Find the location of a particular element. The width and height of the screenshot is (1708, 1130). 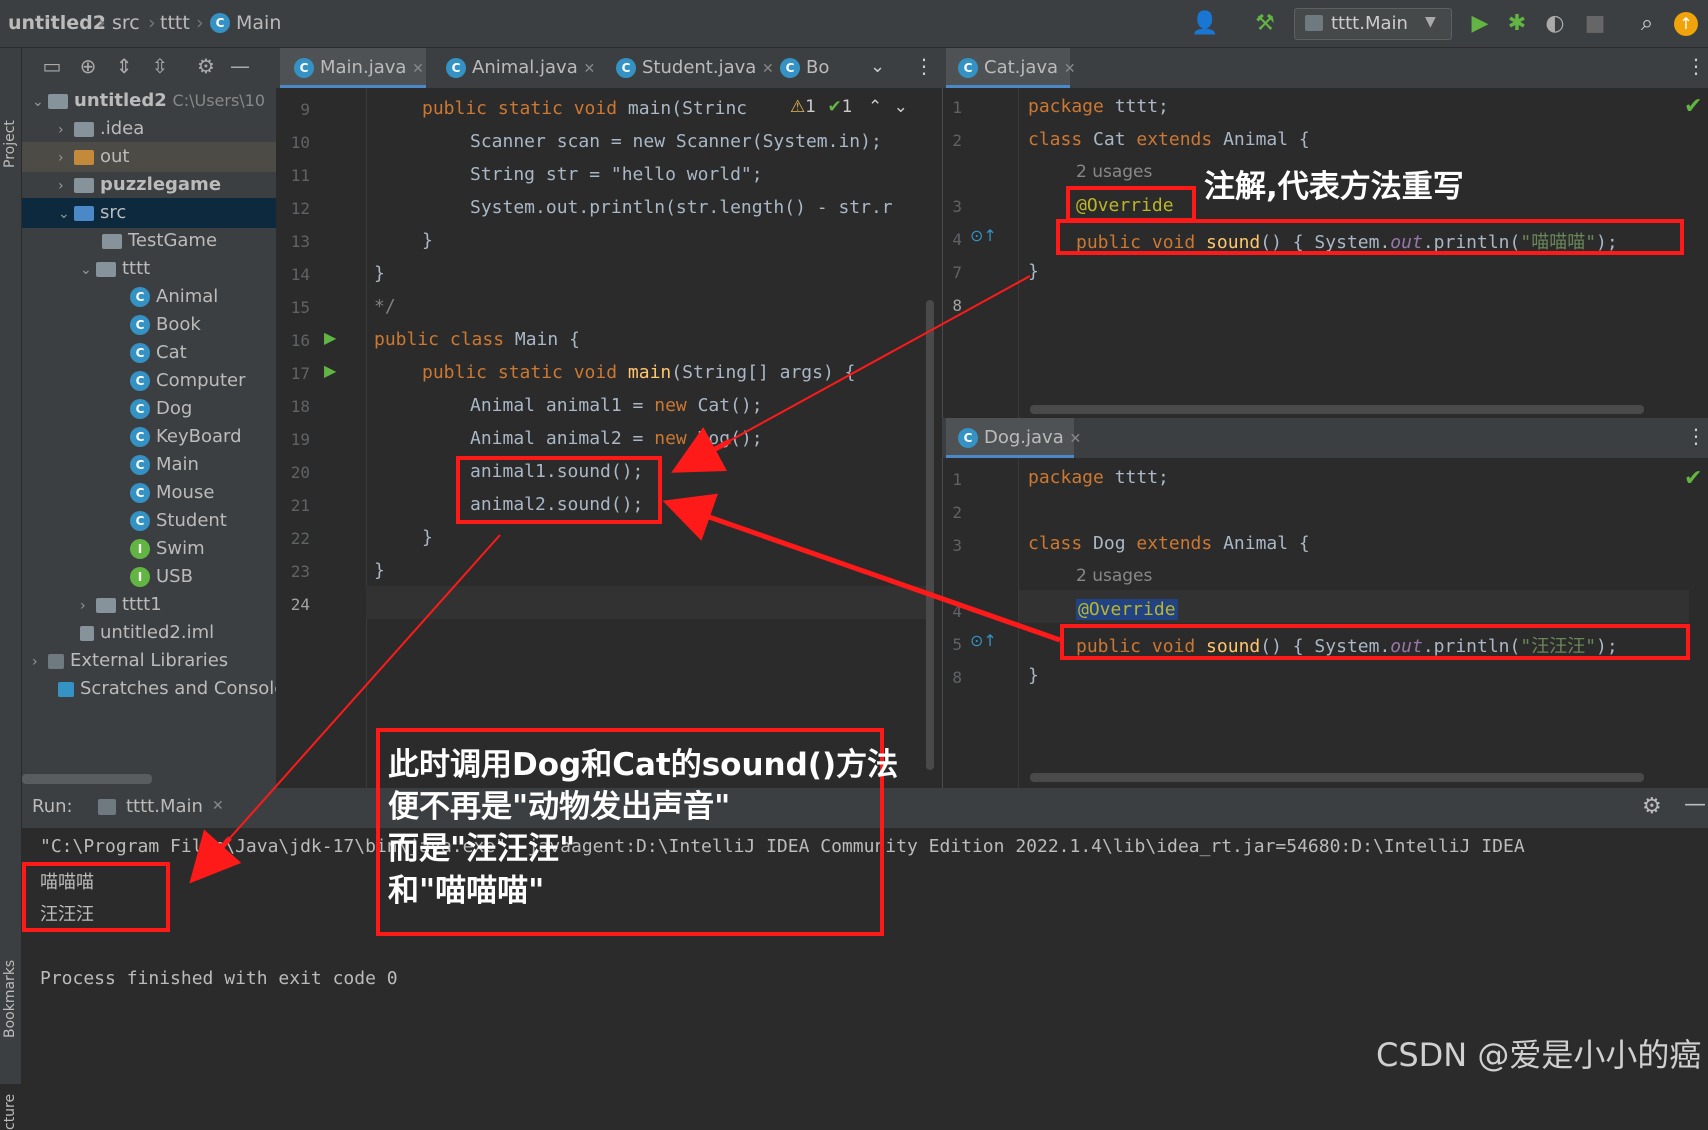

code-line-12: System.out.println(str.length() - str.r is located at coordinates (681, 207).